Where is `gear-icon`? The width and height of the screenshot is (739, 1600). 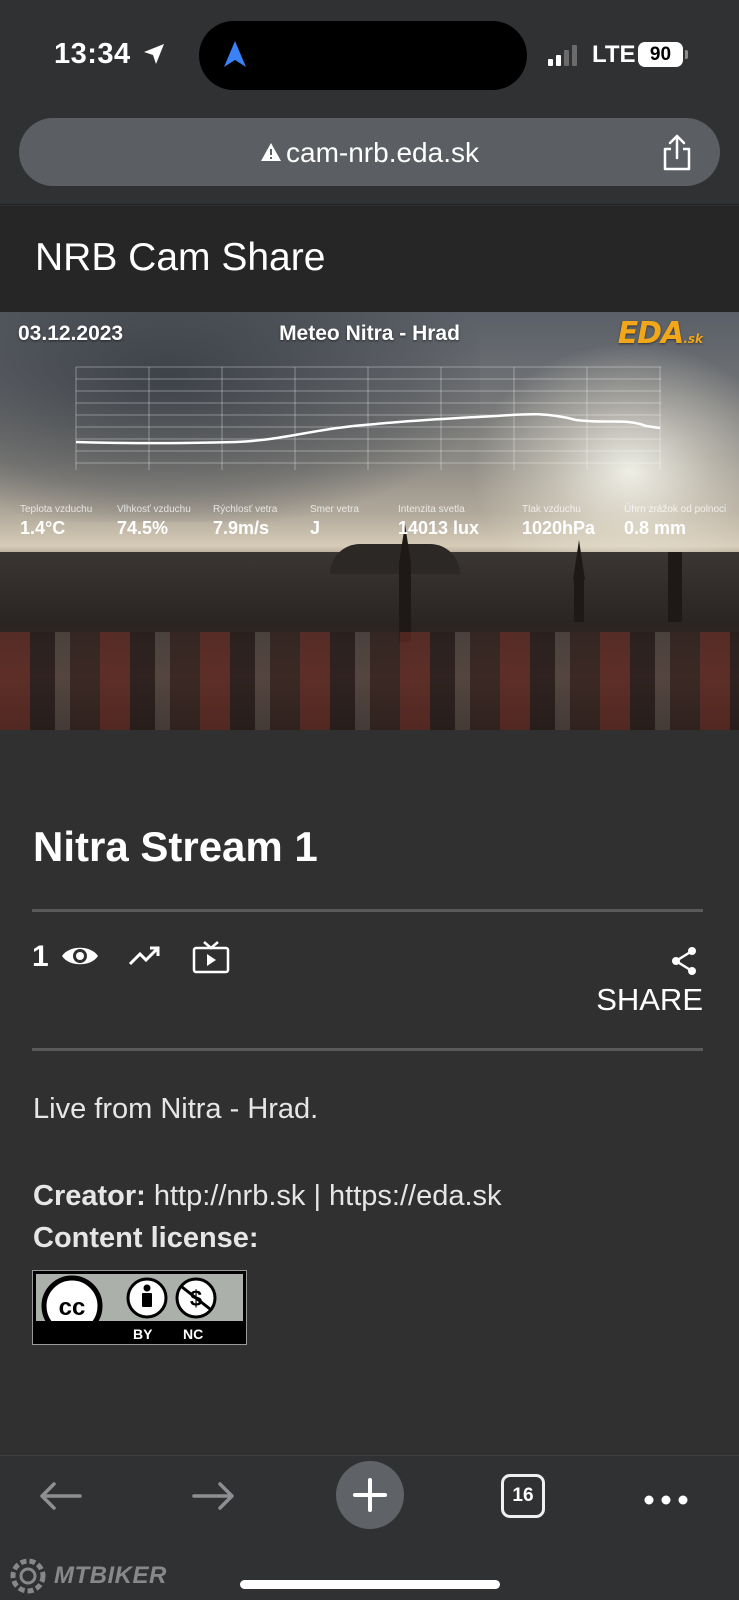 gear-icon is located at coordinates (28, 1576).